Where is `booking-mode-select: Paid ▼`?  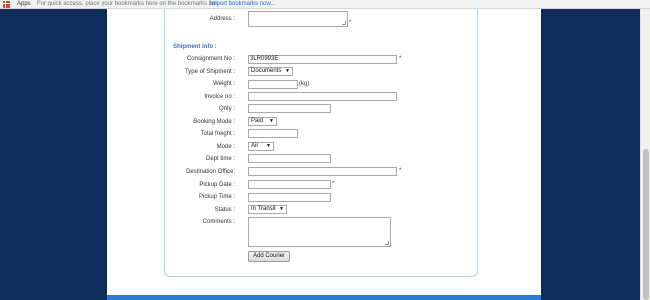 booking-mode-select: Paid ▼ is located at coordinates (262, 121).